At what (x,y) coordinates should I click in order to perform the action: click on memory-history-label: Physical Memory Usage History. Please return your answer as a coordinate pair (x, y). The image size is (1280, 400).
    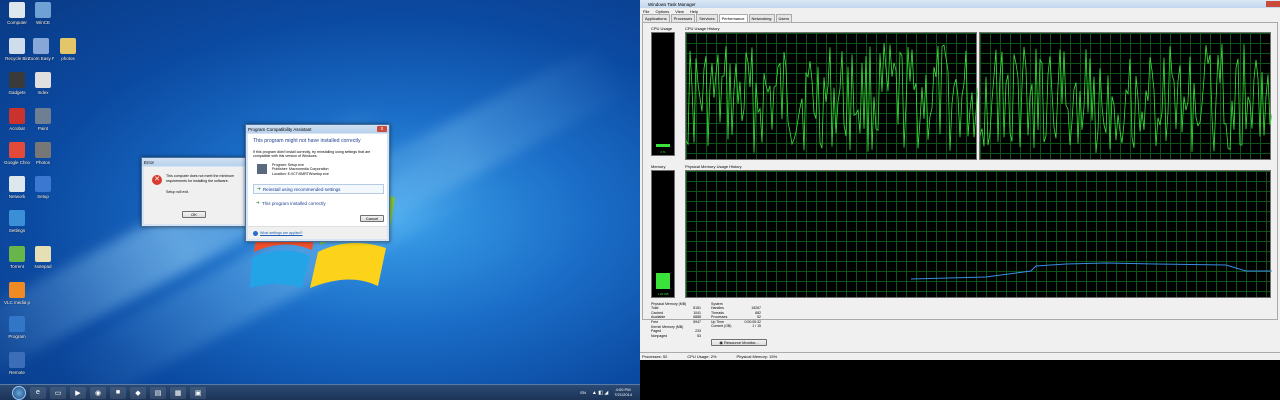
    Looking at the image, I should click on (713, 166).